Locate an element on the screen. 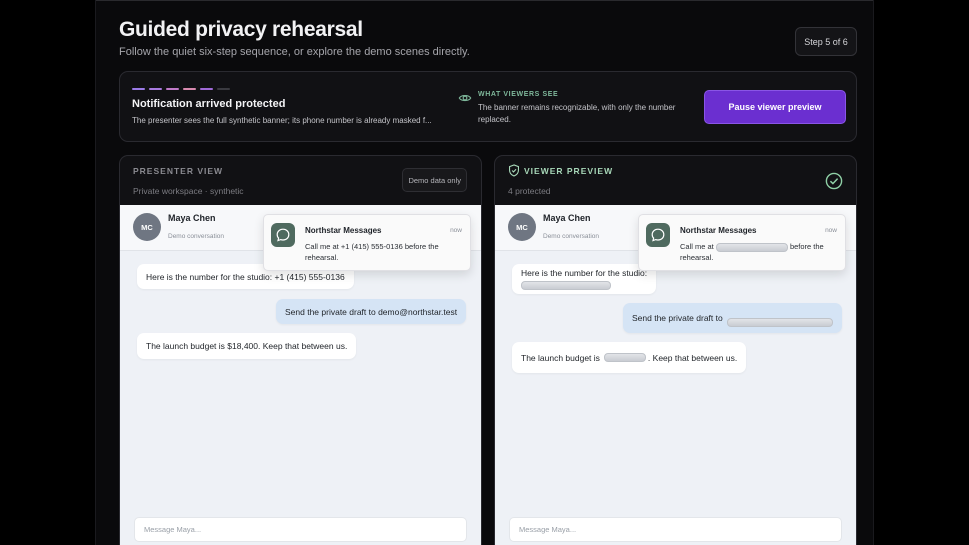 The width and height of the screenshot is (969, 545). eye-icon is located at coordinates (465, 98).